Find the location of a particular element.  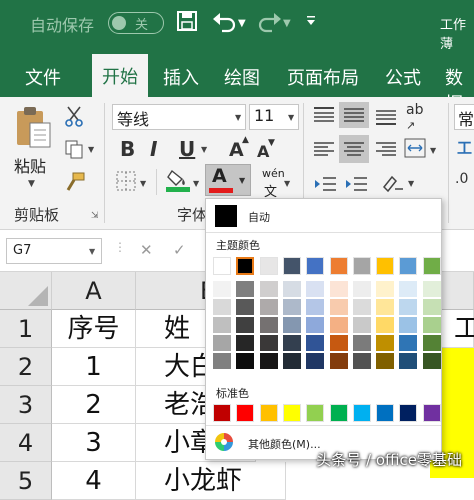

automatic-color-swatch is located at coordinates (226, 216).